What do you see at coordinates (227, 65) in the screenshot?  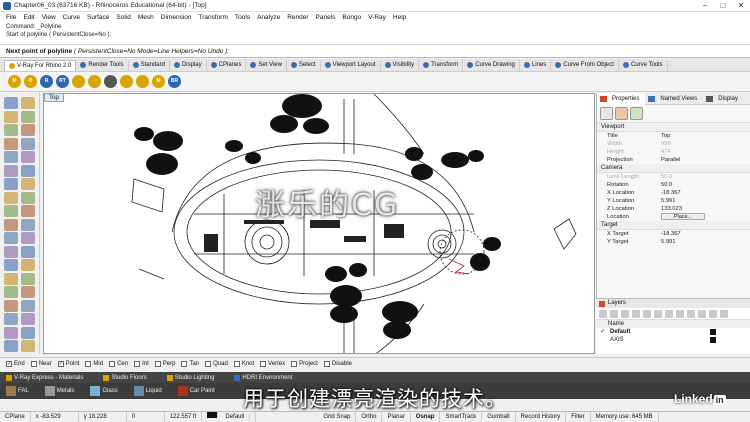 I see `tab-cplanes: CPlanes` at bounding box center [227, 65].